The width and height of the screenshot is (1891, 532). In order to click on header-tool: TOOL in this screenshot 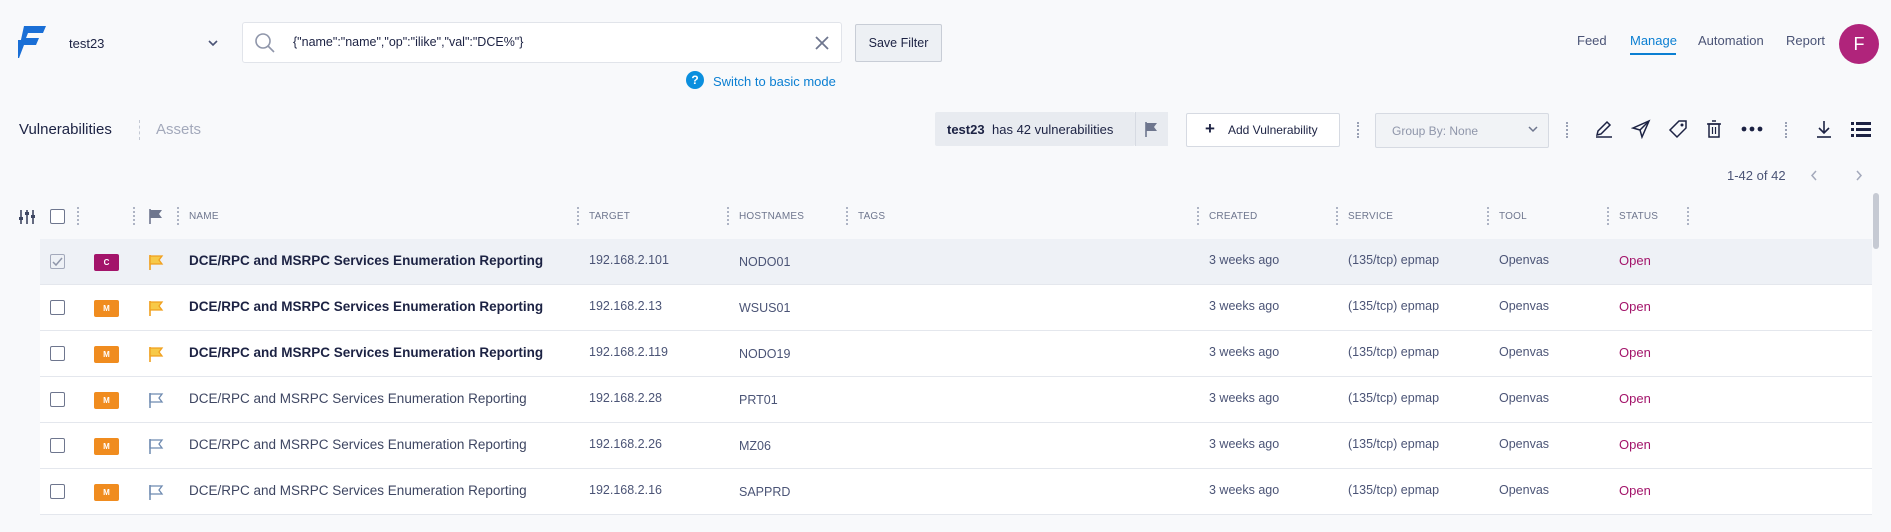, I will do `click(1513, 216)`.